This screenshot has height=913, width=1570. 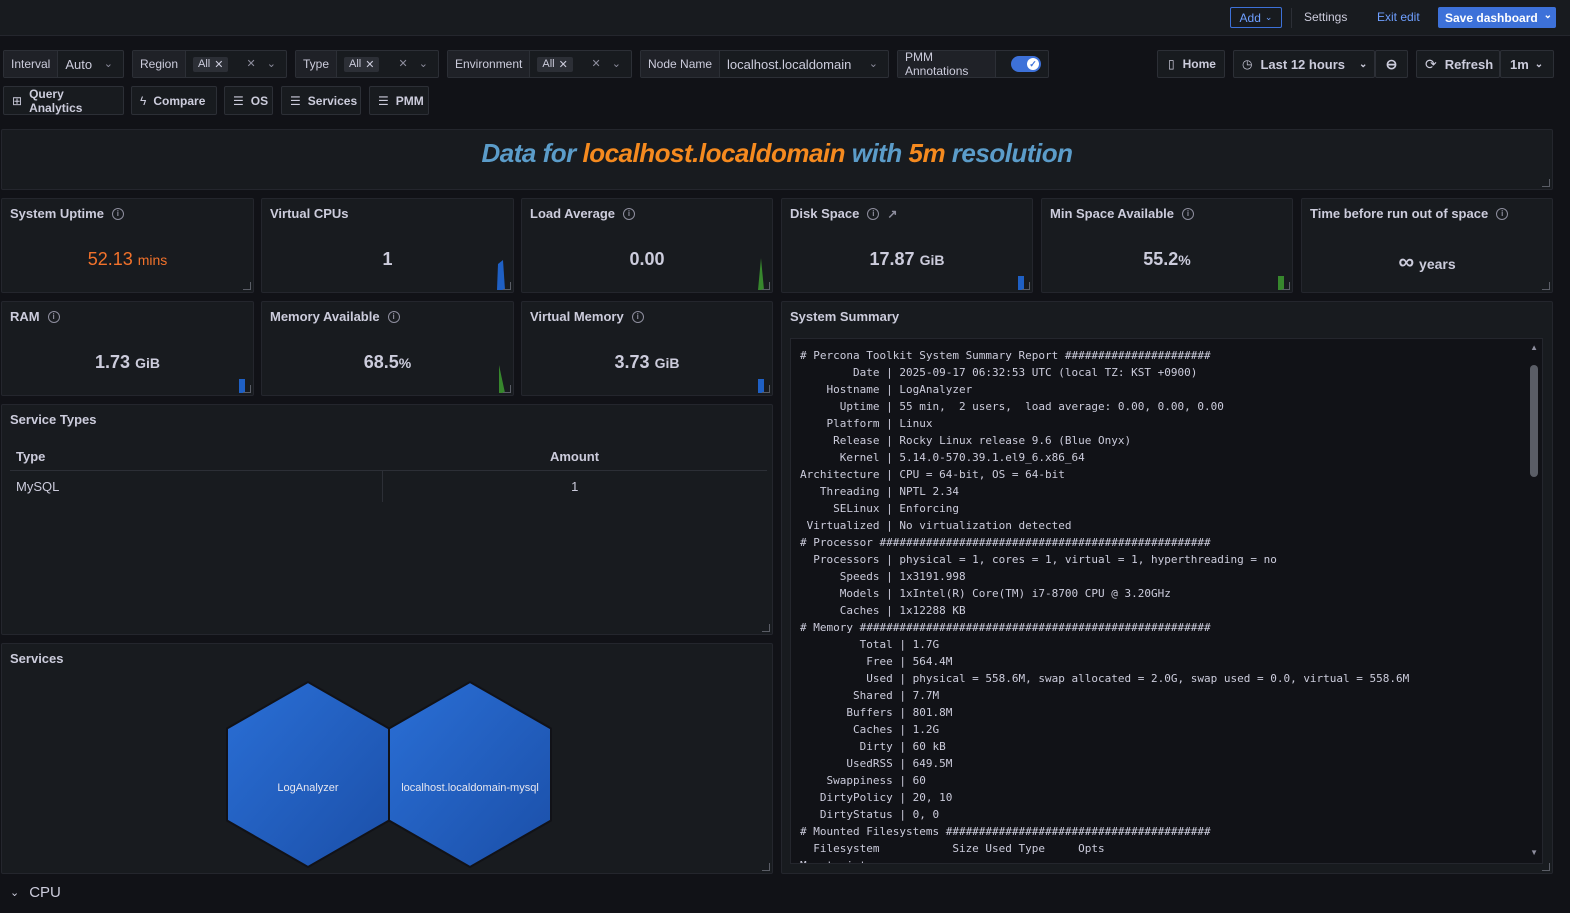 I want to click on banner-suffix: resolution, so click(x=1009, y=153).